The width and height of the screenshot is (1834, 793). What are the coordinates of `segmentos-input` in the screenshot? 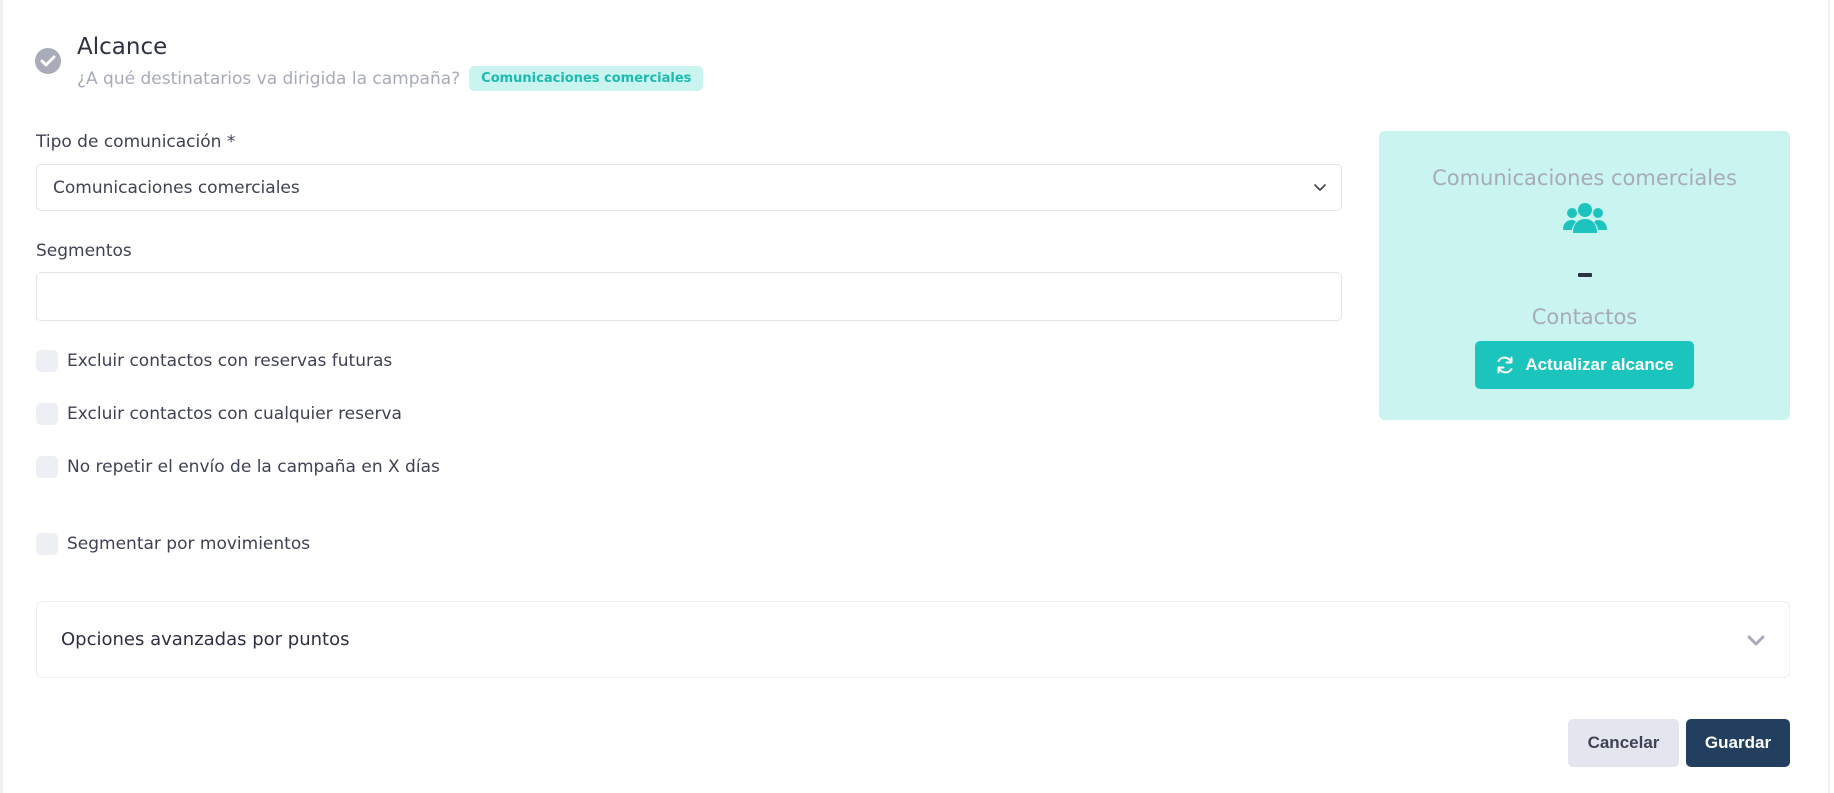 It's located at (689, 296).